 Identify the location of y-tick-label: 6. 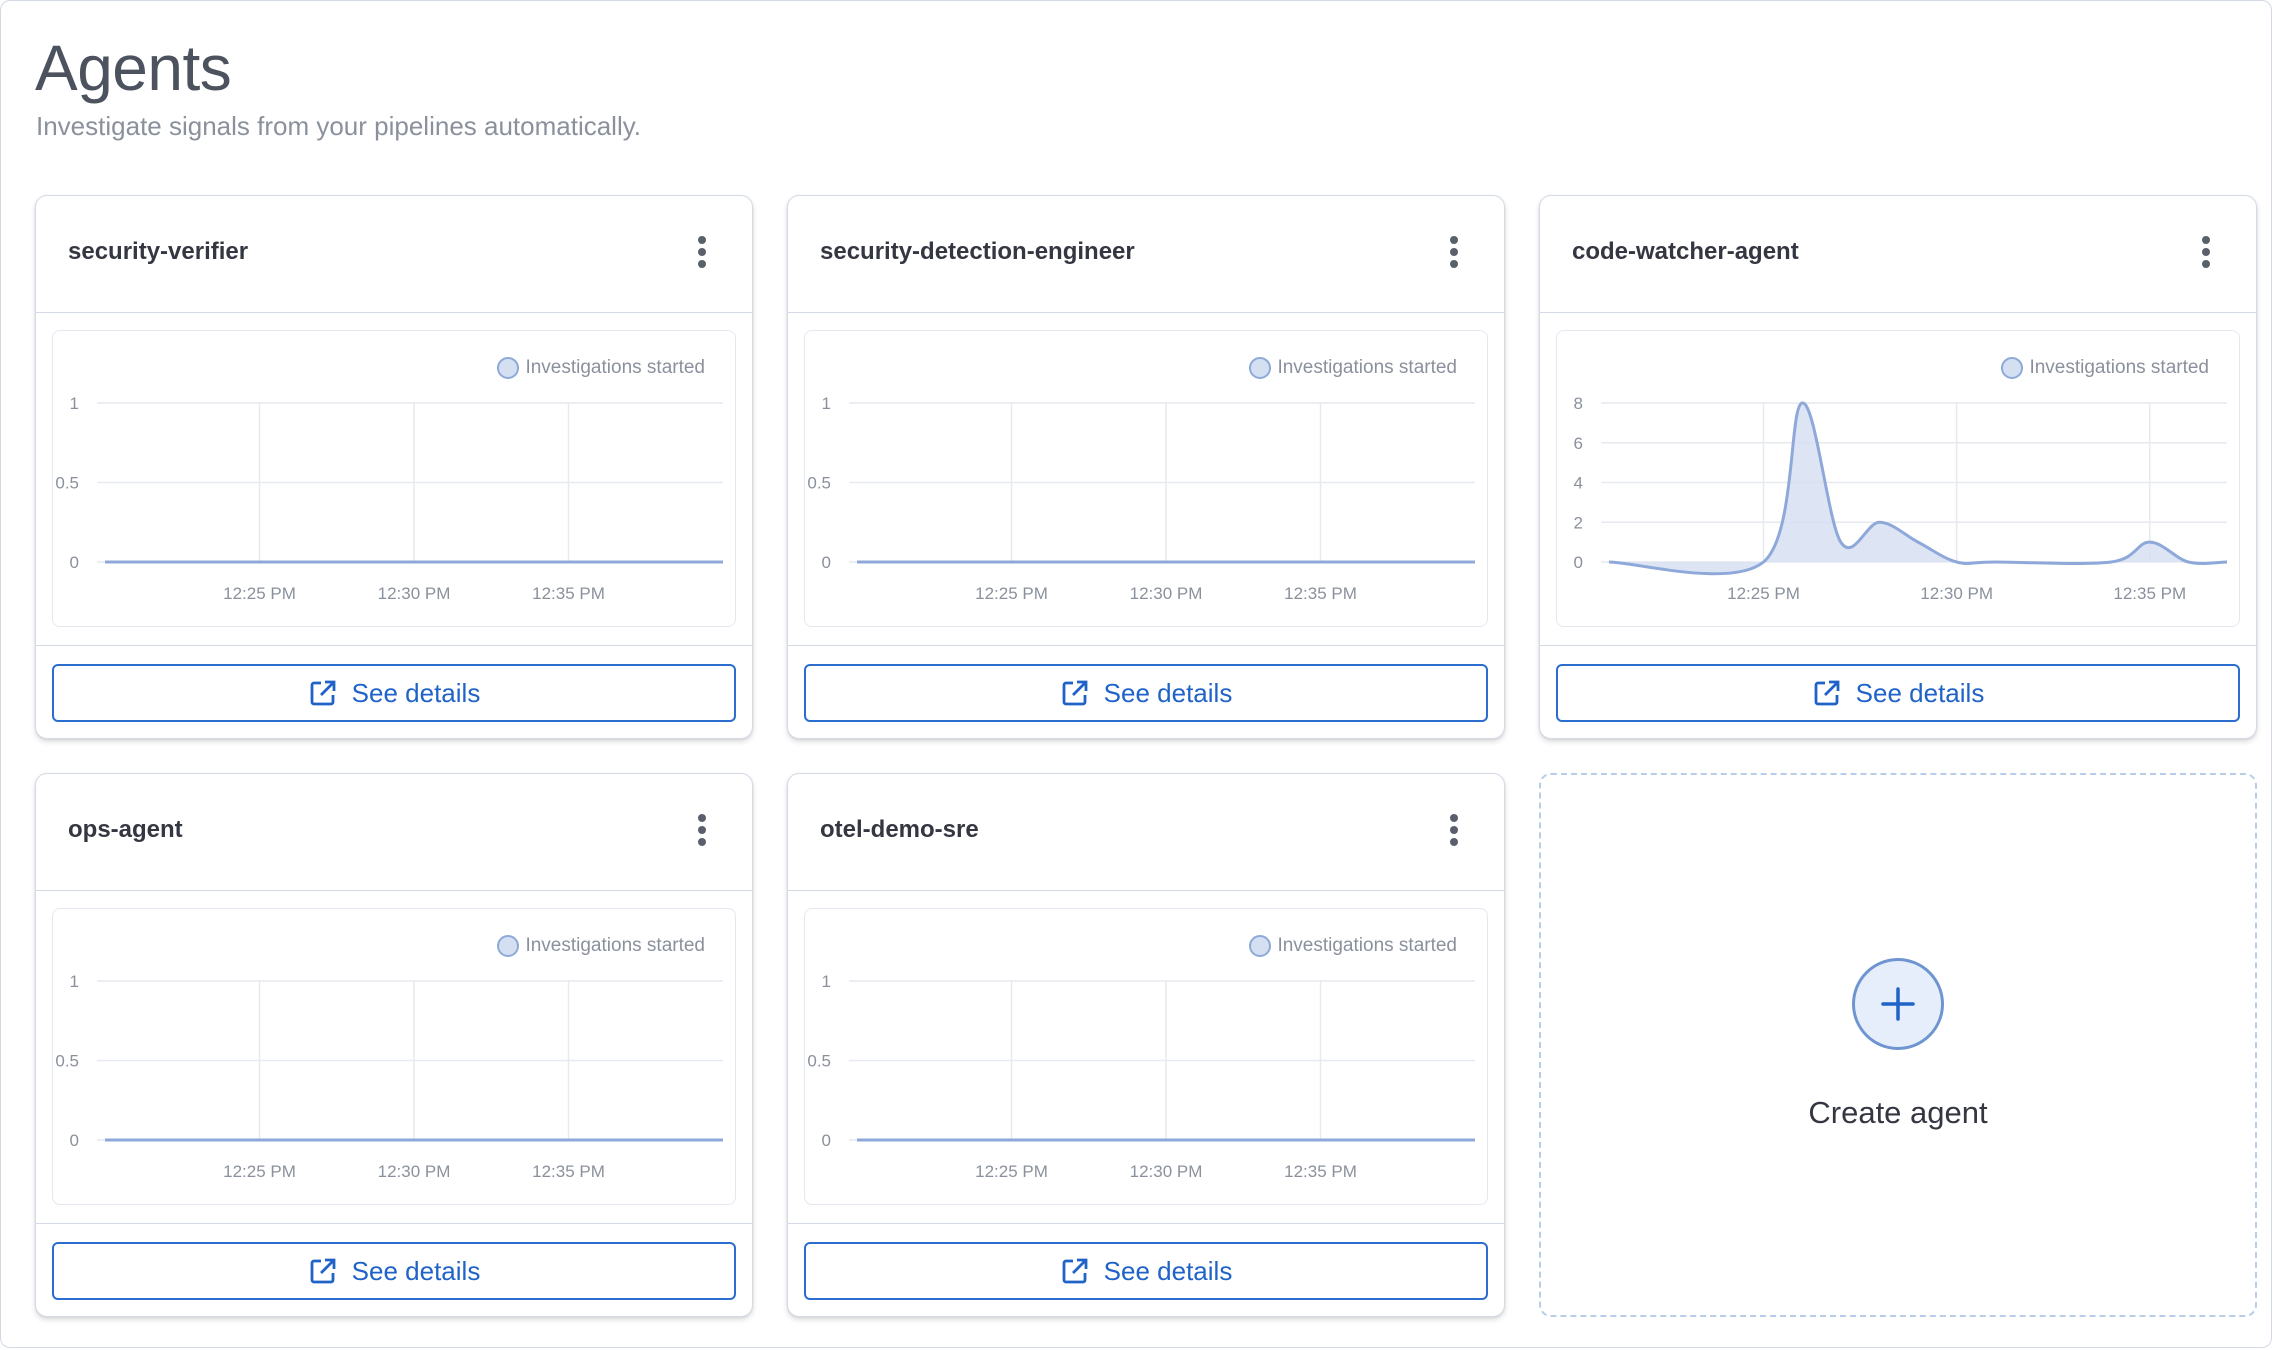
(1578, 443).